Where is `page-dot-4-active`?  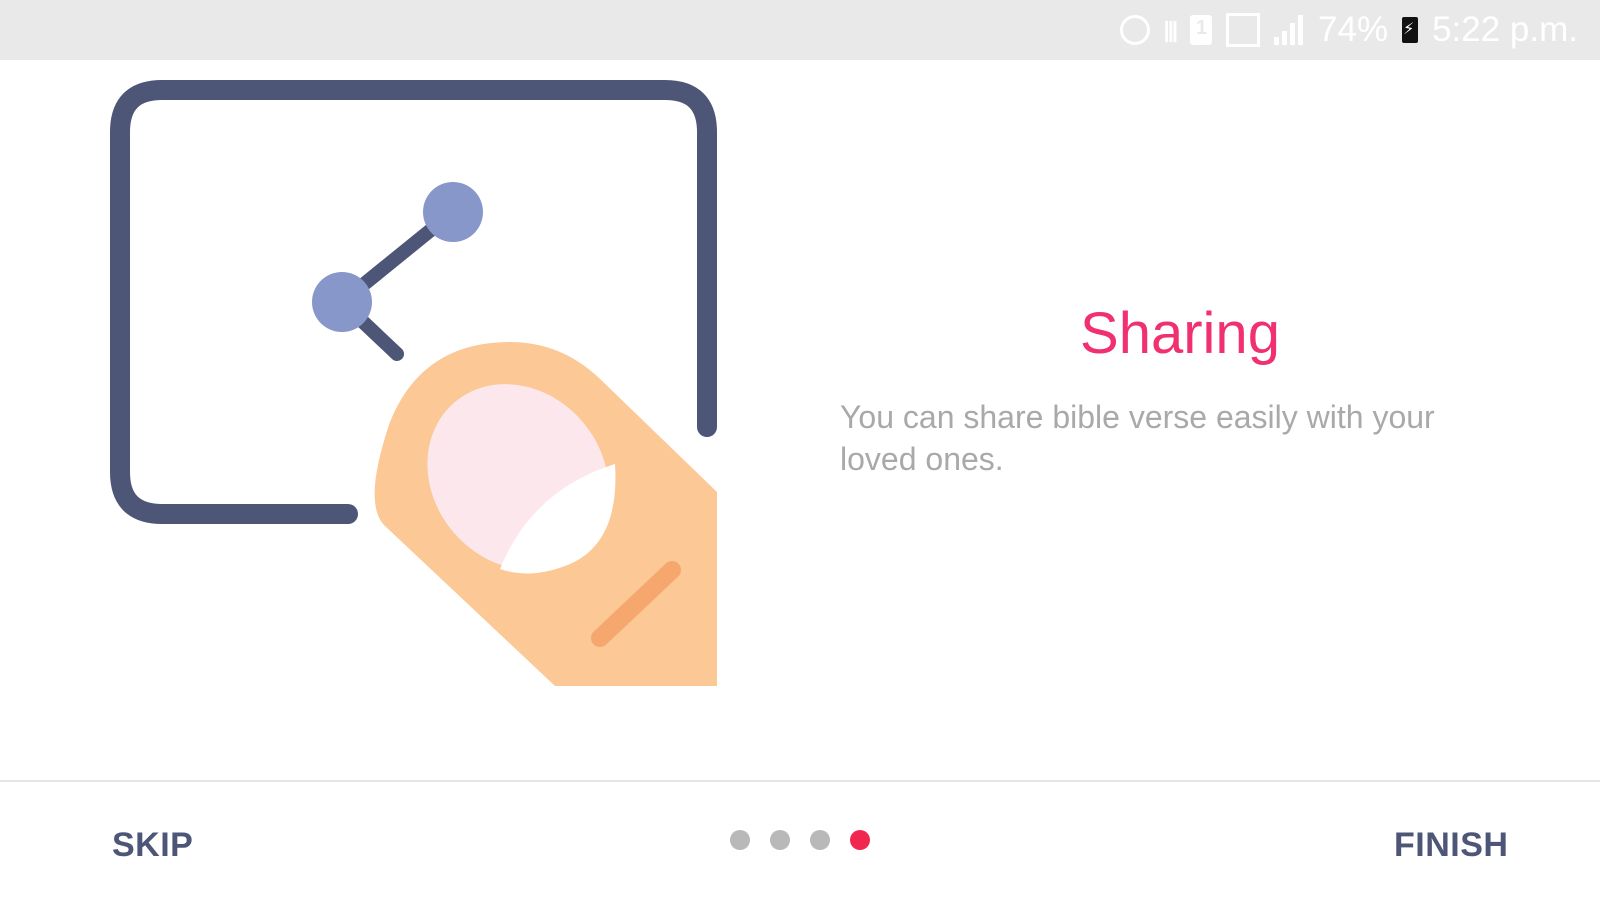 page-dot-4-active is located at coordinates (860, 840).